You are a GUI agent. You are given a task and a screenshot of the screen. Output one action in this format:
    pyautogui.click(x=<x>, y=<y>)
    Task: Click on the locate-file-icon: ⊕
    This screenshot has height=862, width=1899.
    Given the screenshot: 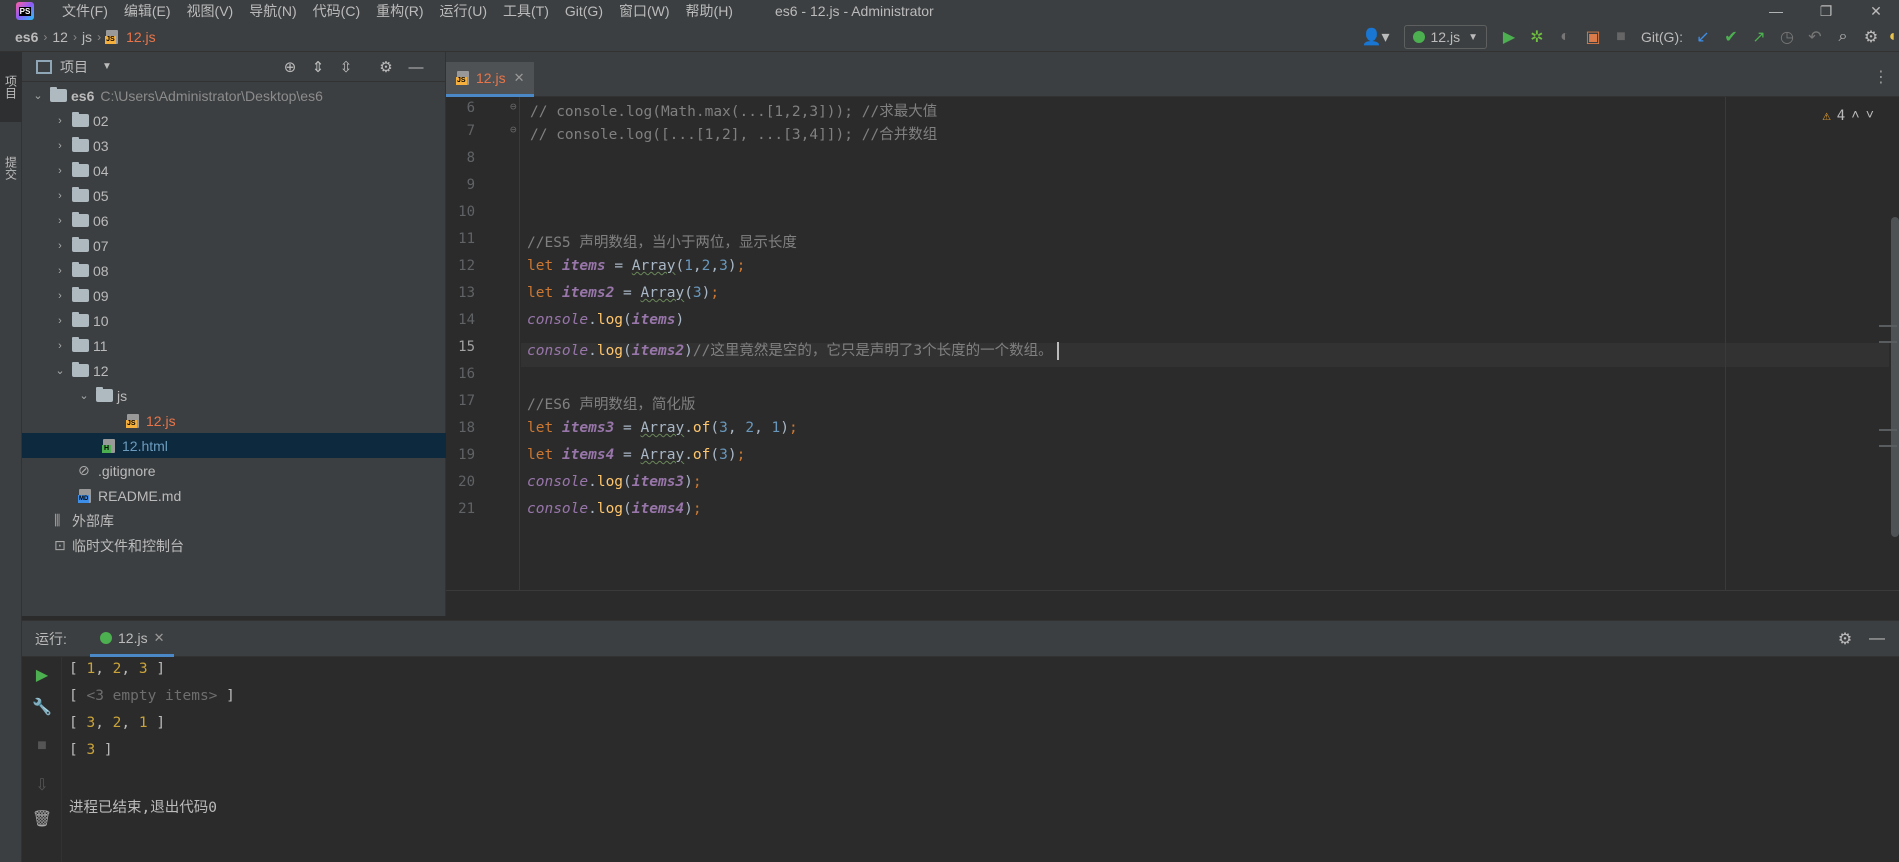 What is the action you would take?
    pyautogui.click(x=290, y=67)
    